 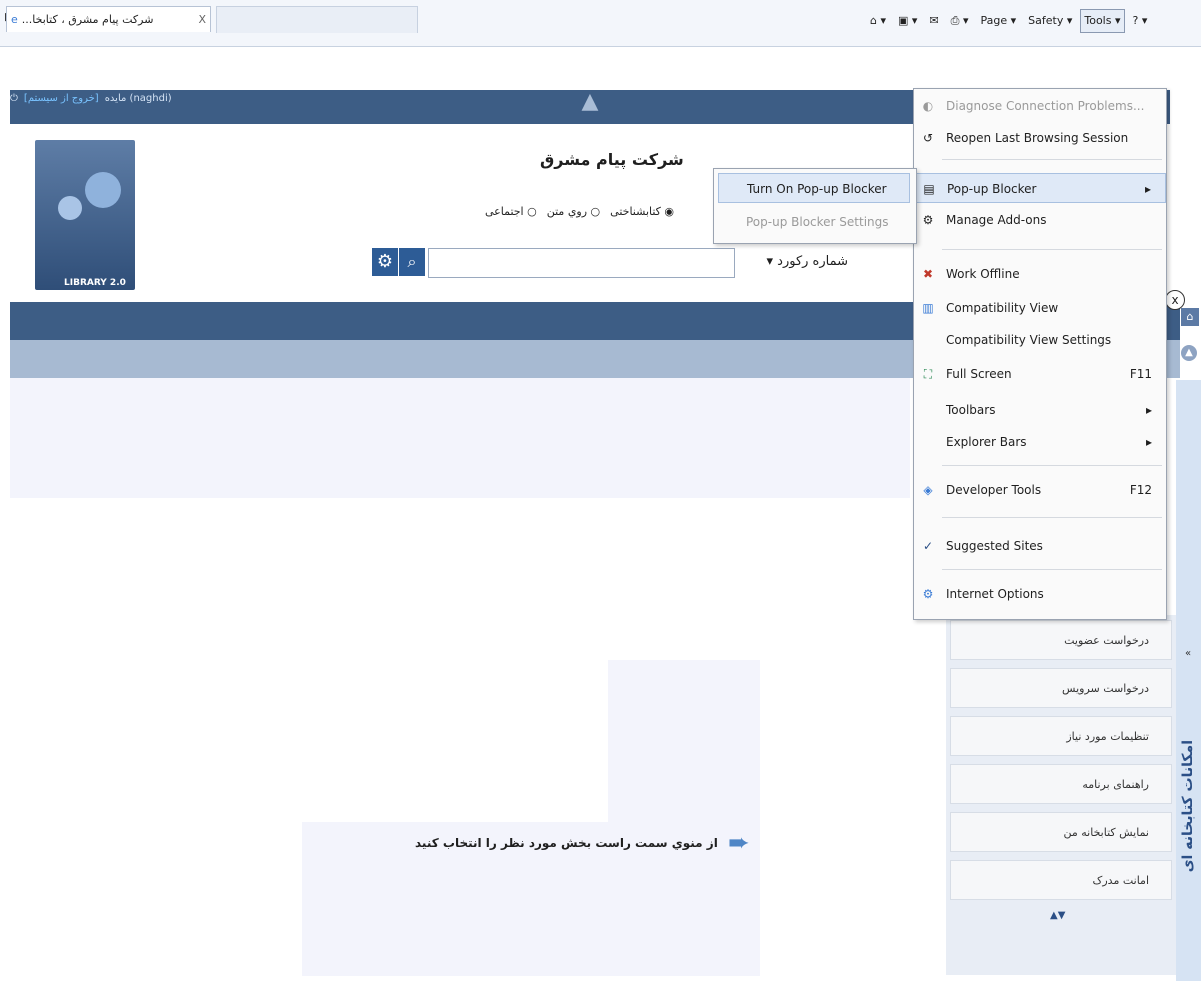 I want to click on search-icon: ⌕, so click(x=412, y=262).